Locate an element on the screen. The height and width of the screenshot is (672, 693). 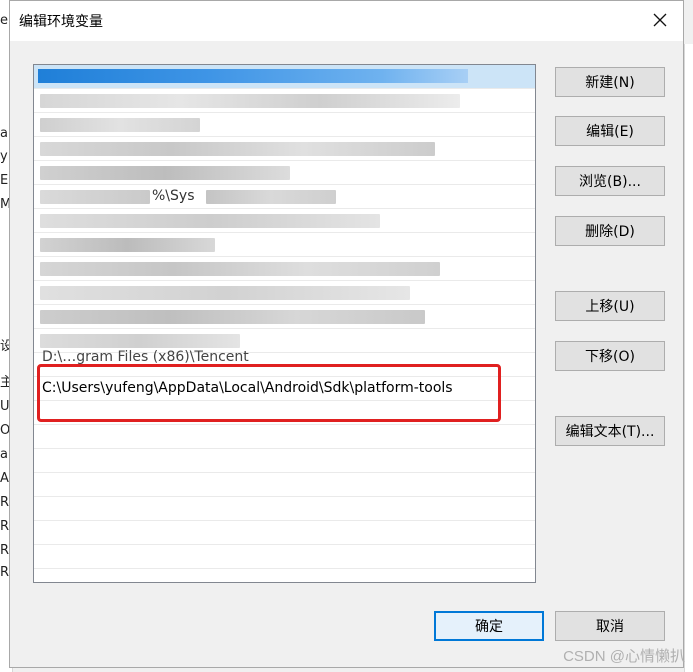
delete-button: 删除(D) is located at coordinates (610, 231).